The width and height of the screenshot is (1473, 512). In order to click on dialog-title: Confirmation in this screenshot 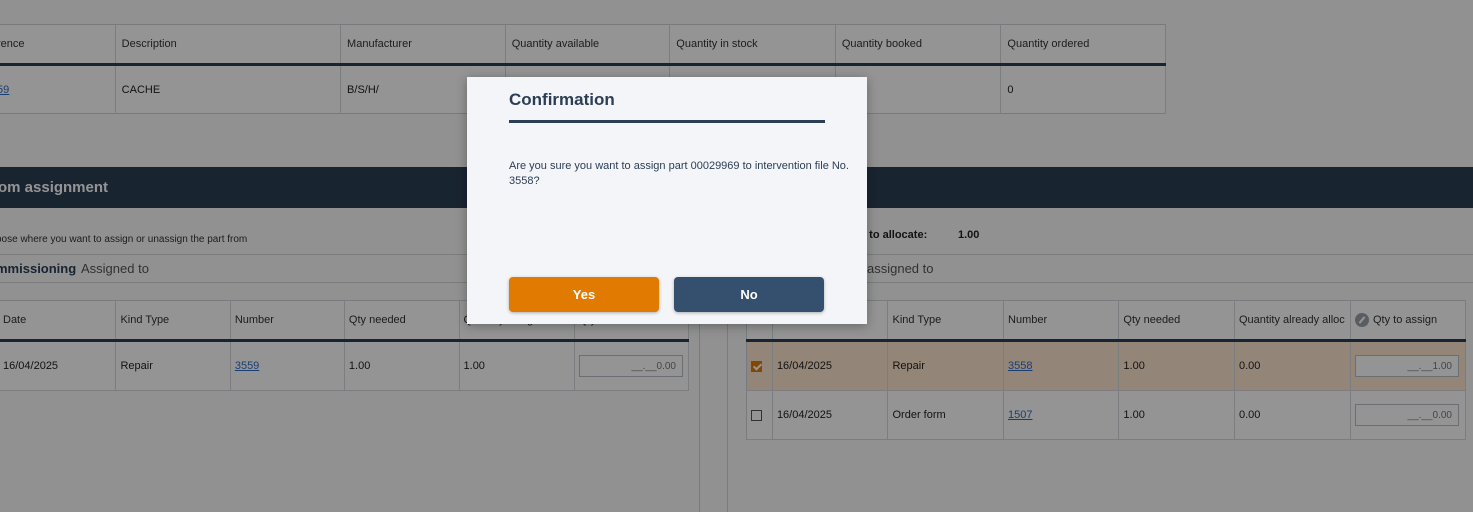, I will do `click(562, 99)`.